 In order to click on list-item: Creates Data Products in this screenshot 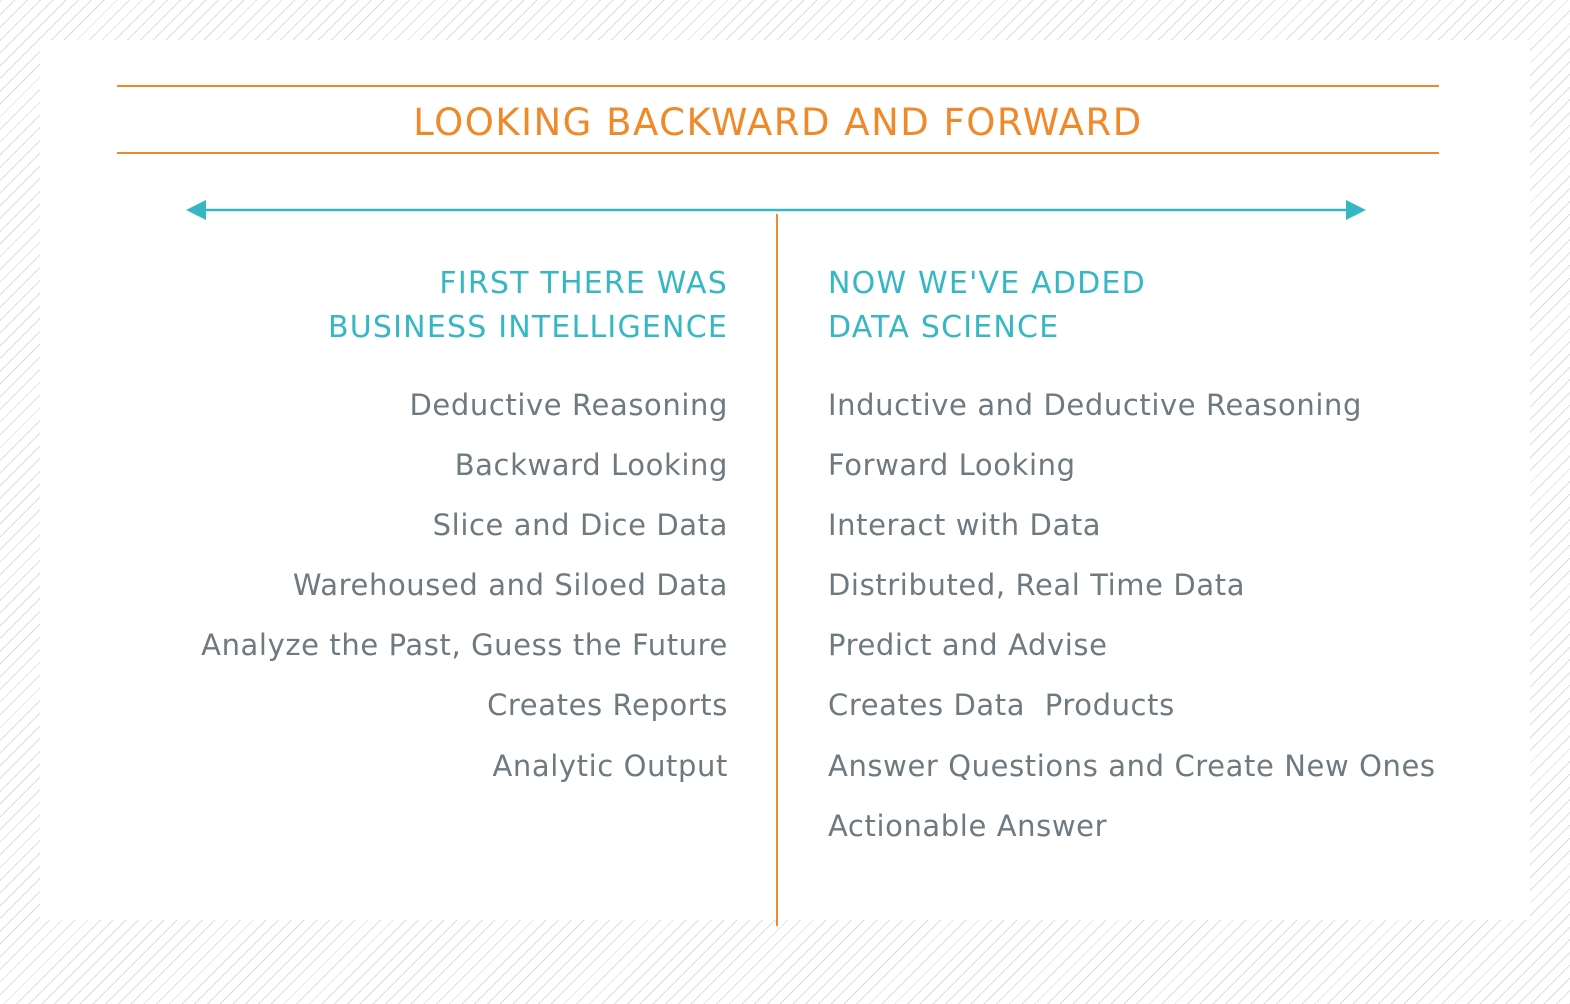, I will do `click(1001, 705)`.